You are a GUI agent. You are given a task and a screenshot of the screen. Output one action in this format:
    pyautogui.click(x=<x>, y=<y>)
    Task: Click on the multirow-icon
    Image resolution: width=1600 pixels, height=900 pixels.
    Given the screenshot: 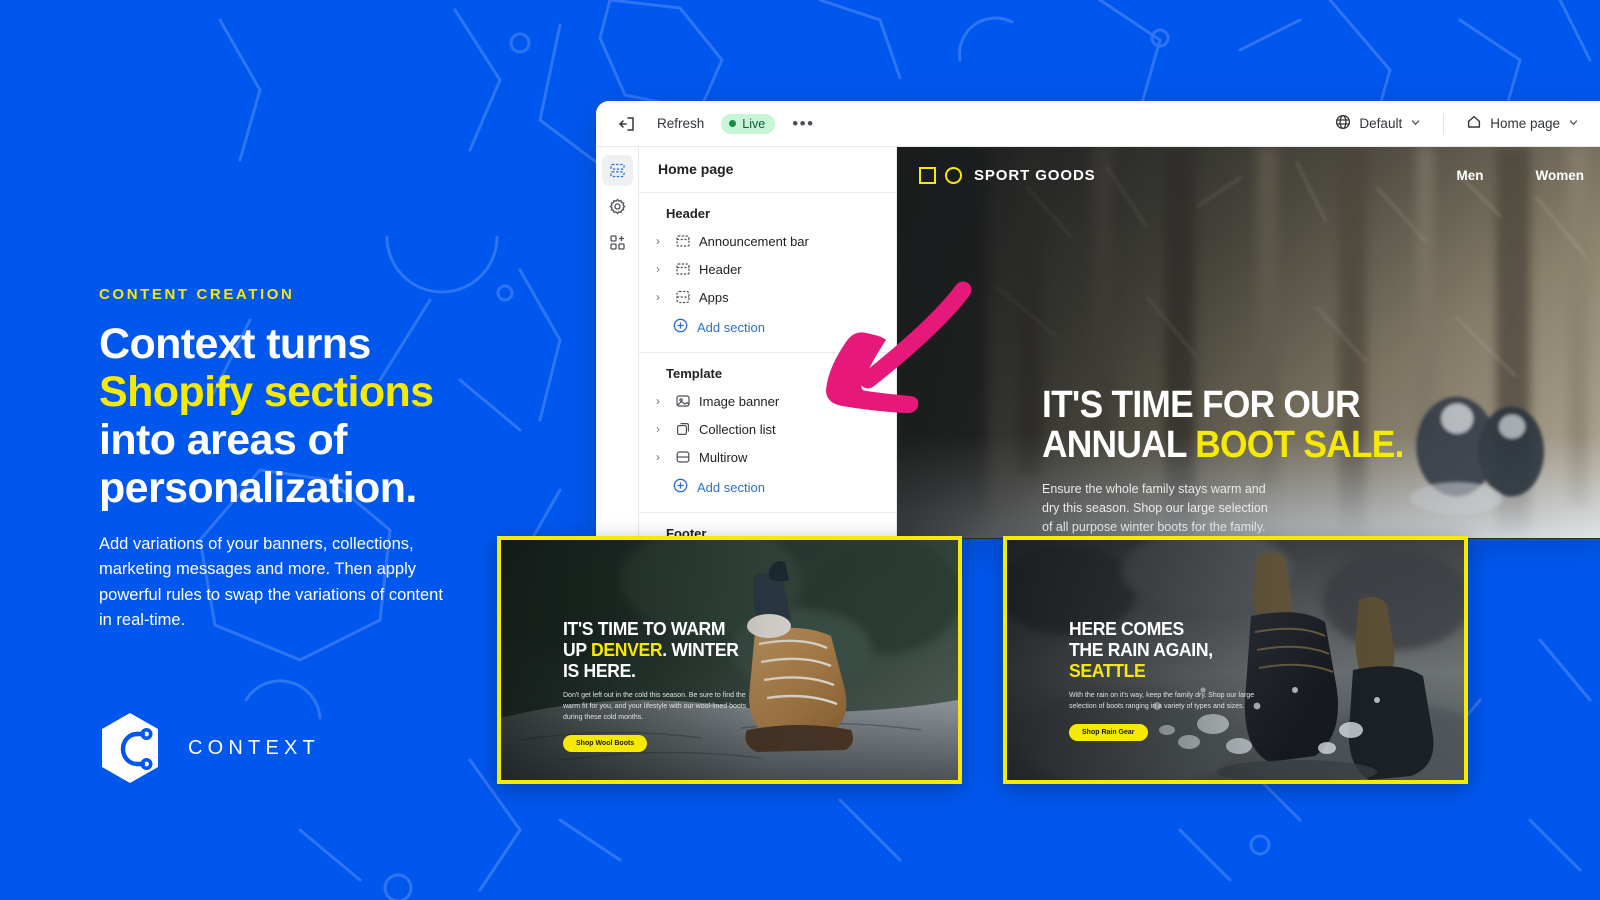 What is the action you would take?
    pyautogui.click(x=683, y=457)
    